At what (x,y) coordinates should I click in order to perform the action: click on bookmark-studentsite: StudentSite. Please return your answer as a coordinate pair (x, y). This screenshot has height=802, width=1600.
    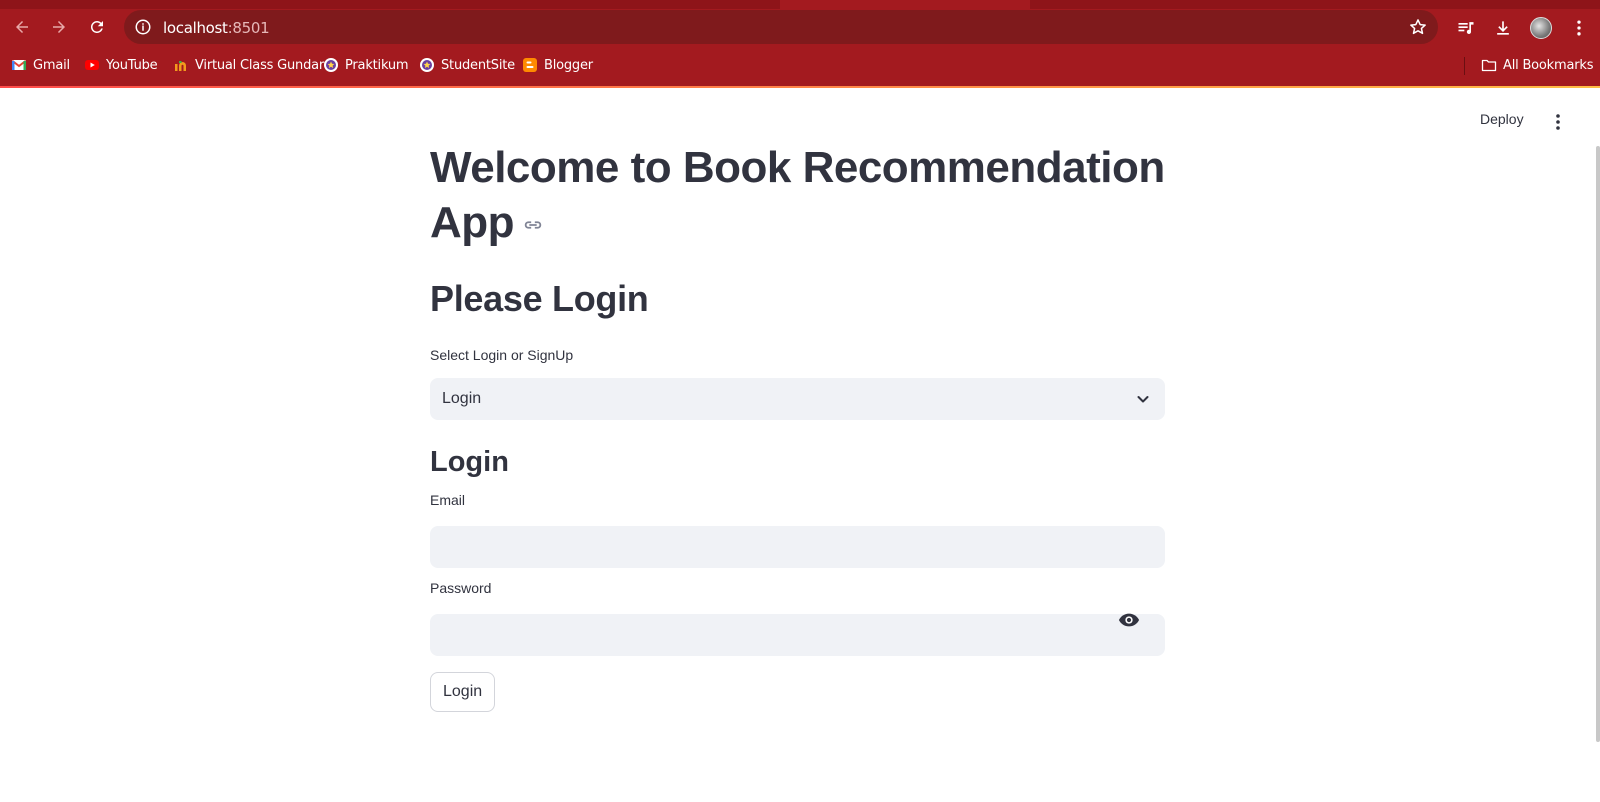
    Looking at the image, I should click on (467, 65).